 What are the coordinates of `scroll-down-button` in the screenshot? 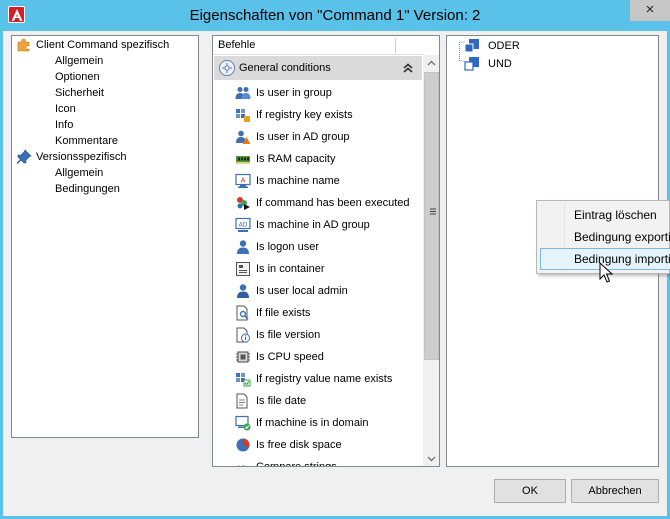 It's located at (431, 458).